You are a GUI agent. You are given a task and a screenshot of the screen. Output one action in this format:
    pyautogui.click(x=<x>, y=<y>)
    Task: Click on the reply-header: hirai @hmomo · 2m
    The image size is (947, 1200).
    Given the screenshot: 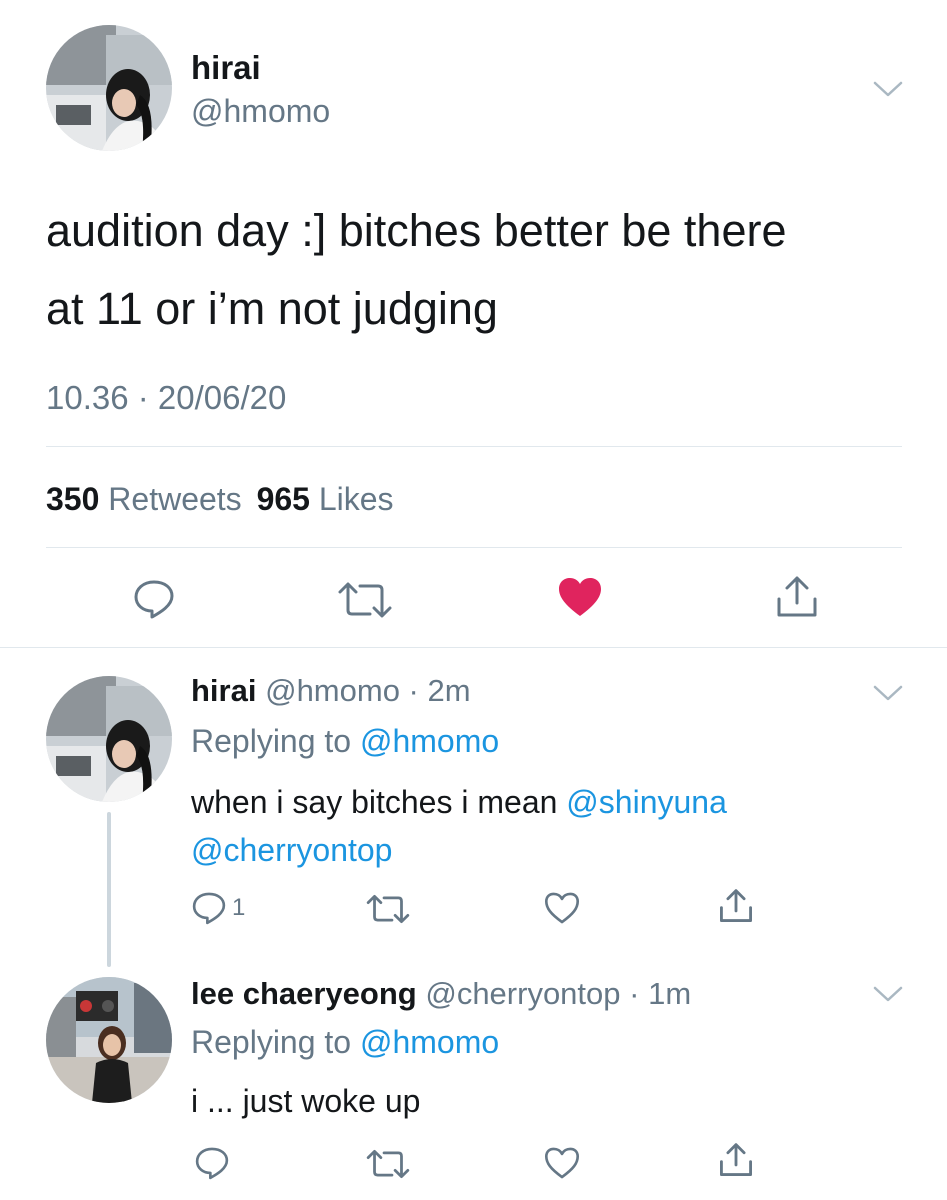 What is the action you would take?
    pyautogui.click(x=331, y=691)
    